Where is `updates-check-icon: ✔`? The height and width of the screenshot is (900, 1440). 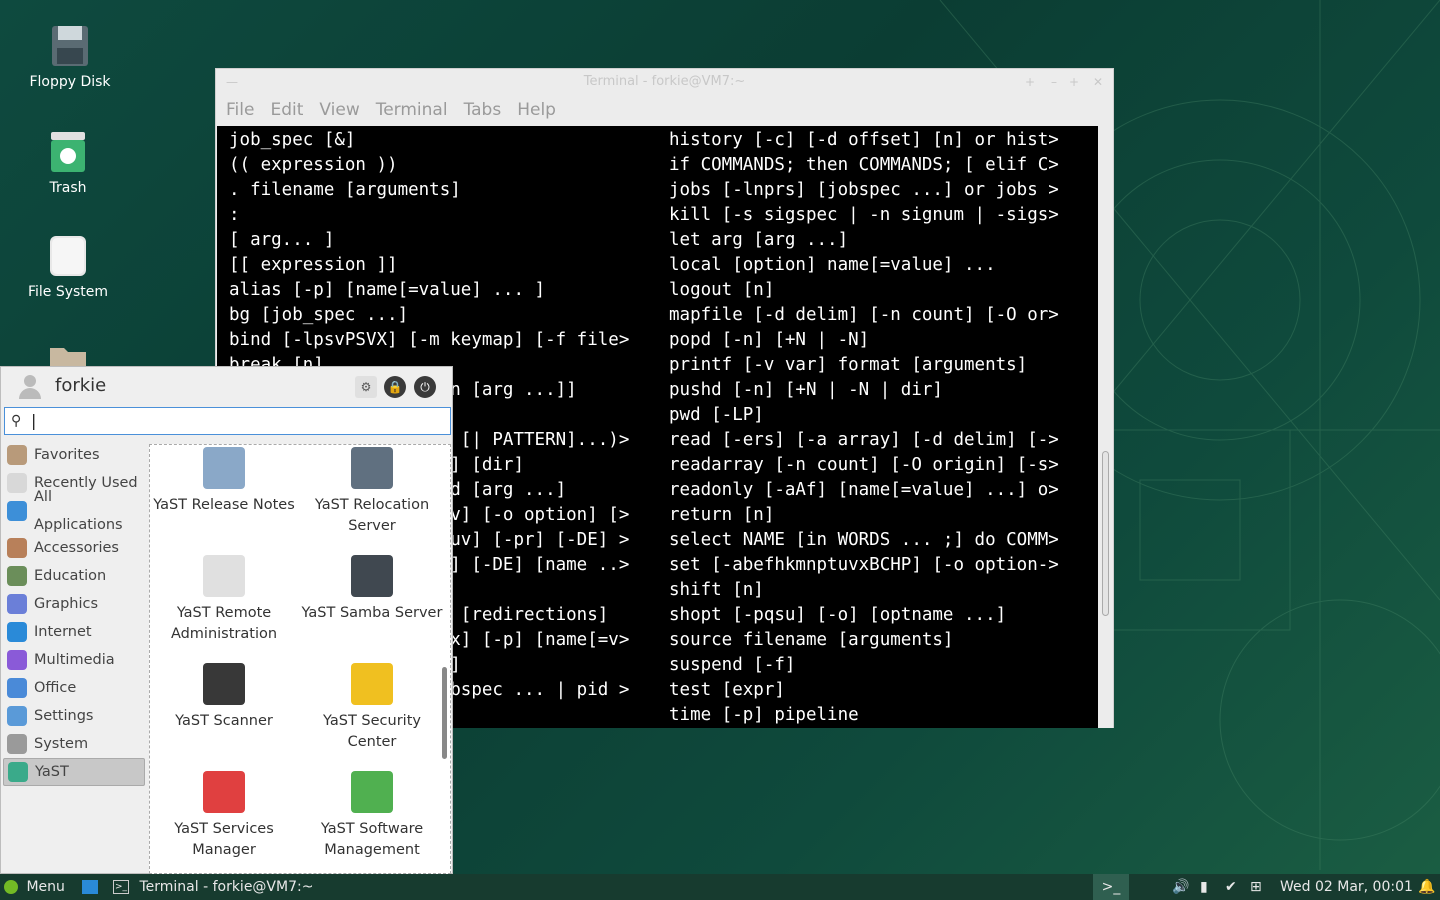
updates-check-icon: ✔ is located at coordinates (1231, 887).